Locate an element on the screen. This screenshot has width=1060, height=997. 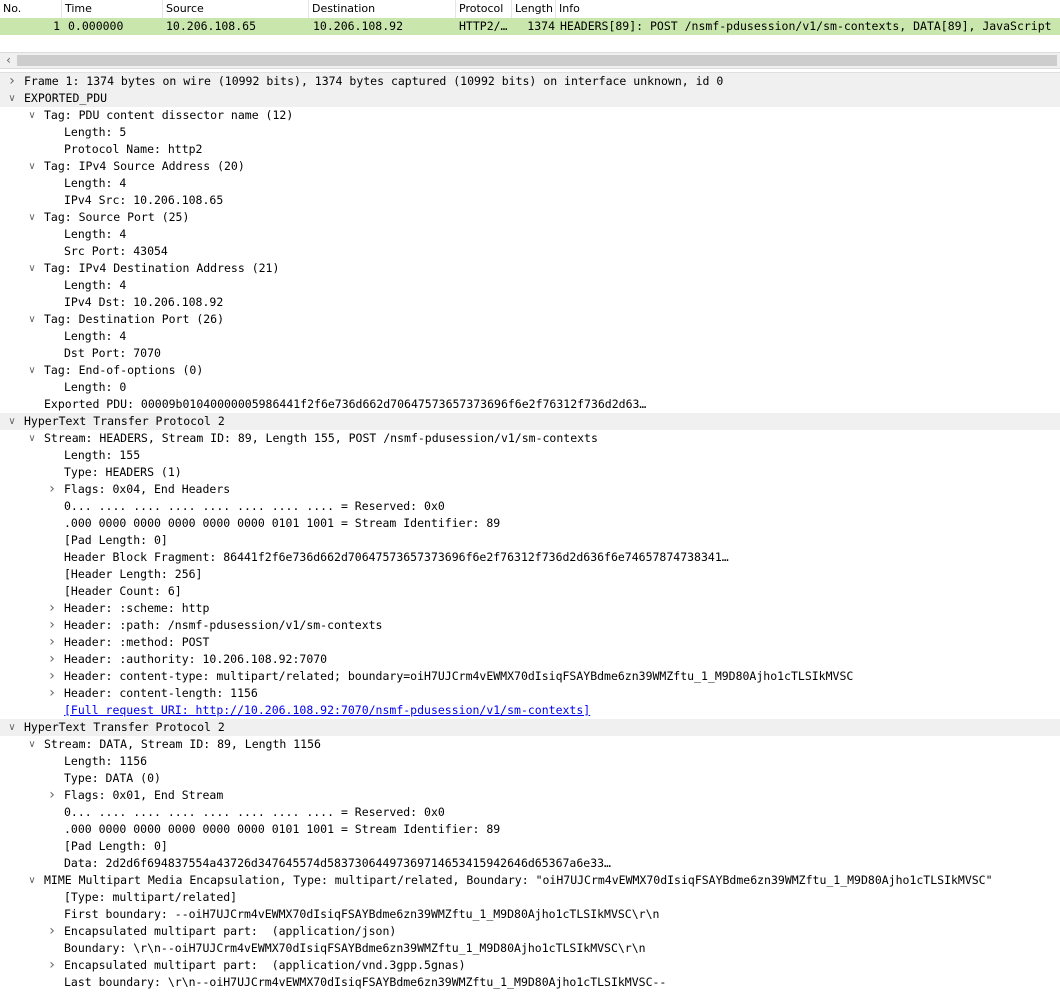
tree-row: Protocol Name: http2 is located at coordinates (530, 149).